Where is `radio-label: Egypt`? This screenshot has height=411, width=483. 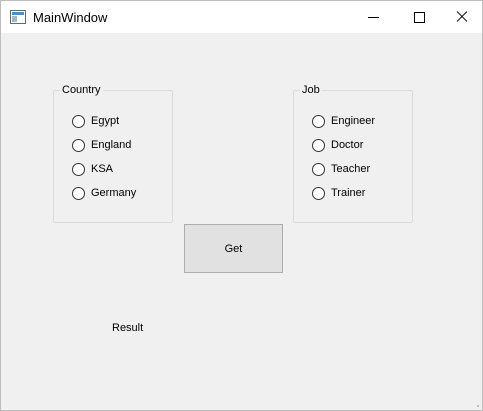
radio-label: Egypt is located at coordinates (105, 121).